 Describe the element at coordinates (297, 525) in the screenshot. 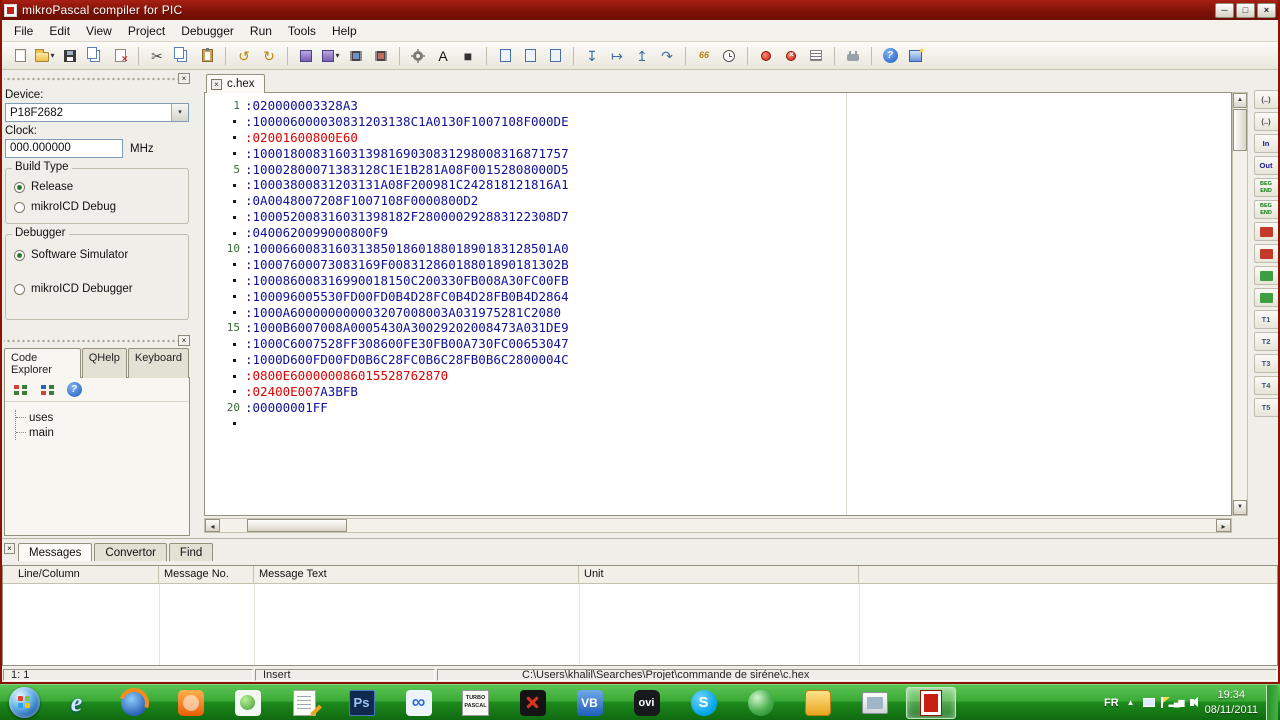

I see `horizontal-scroll-thumb` at that location.